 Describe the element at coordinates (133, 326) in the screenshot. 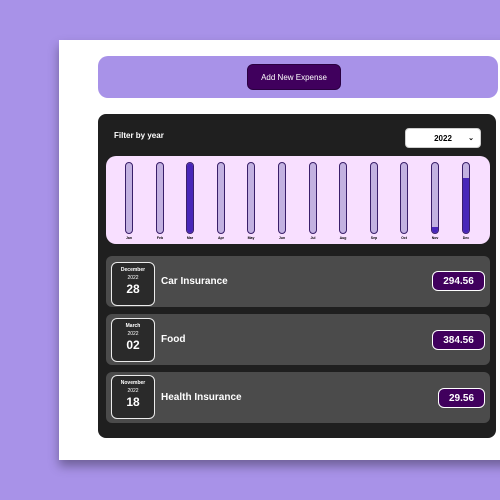

I see `expense-month: March` at that location.